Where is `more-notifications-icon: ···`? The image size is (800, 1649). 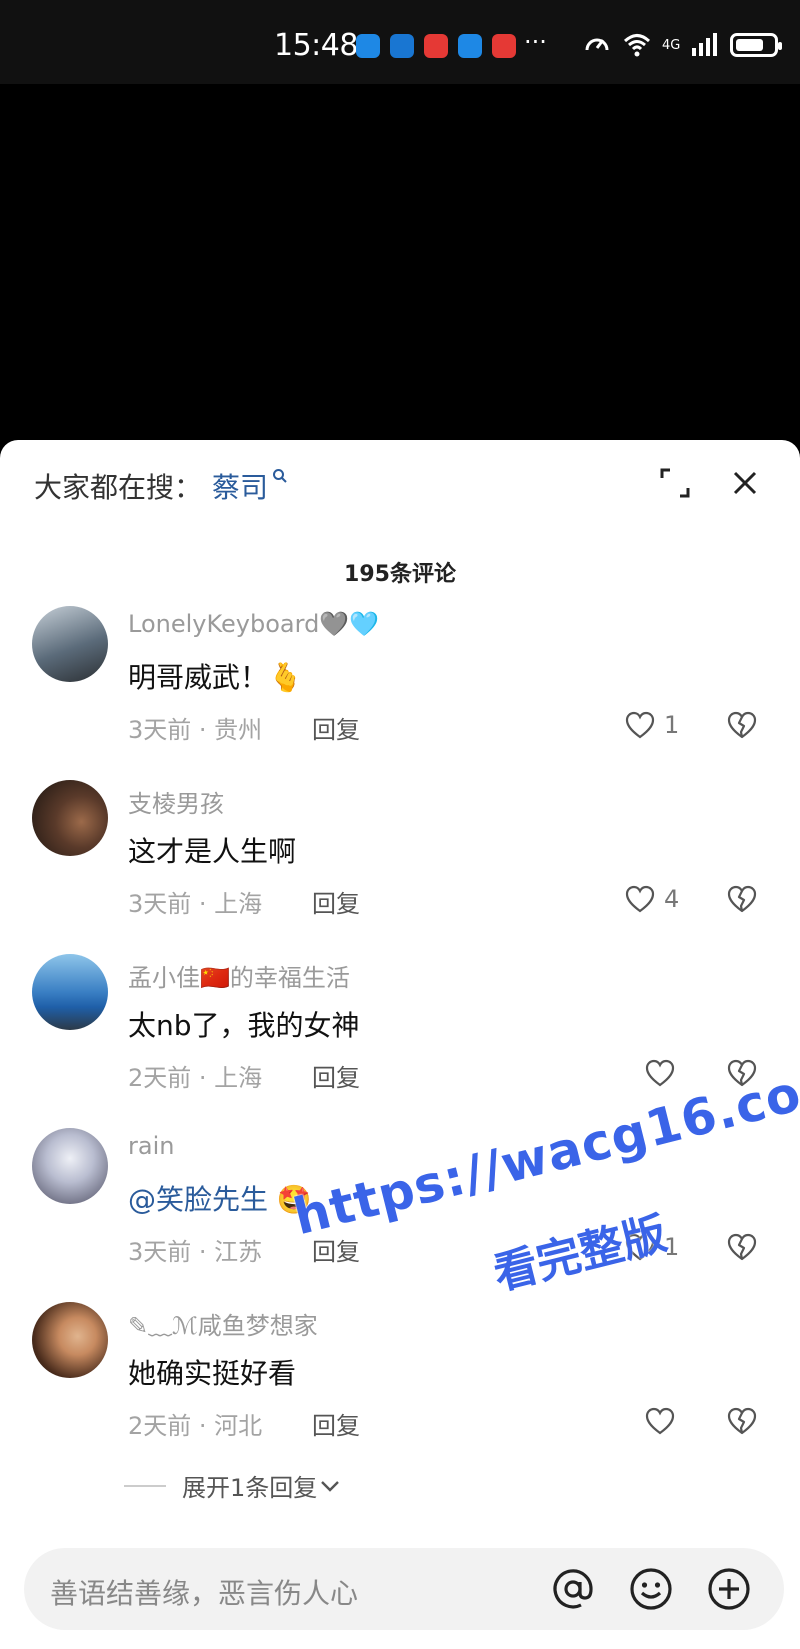
more-notifications-icon: ··· is located at coordinates (535, 42).